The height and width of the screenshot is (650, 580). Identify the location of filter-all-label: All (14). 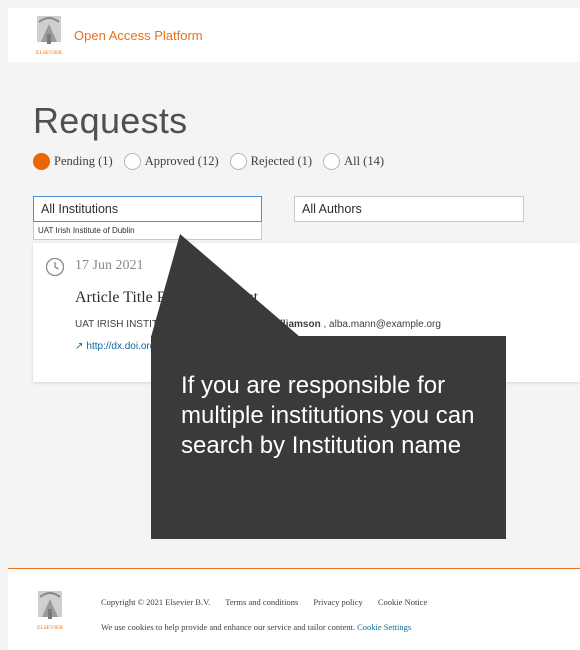
(364, 161).